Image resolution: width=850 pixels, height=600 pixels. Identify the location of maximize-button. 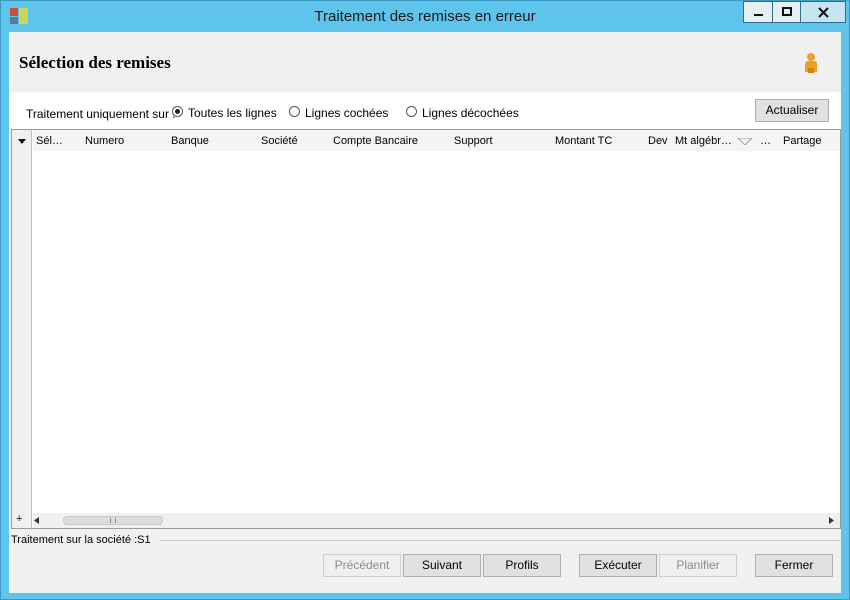
(786, 12).